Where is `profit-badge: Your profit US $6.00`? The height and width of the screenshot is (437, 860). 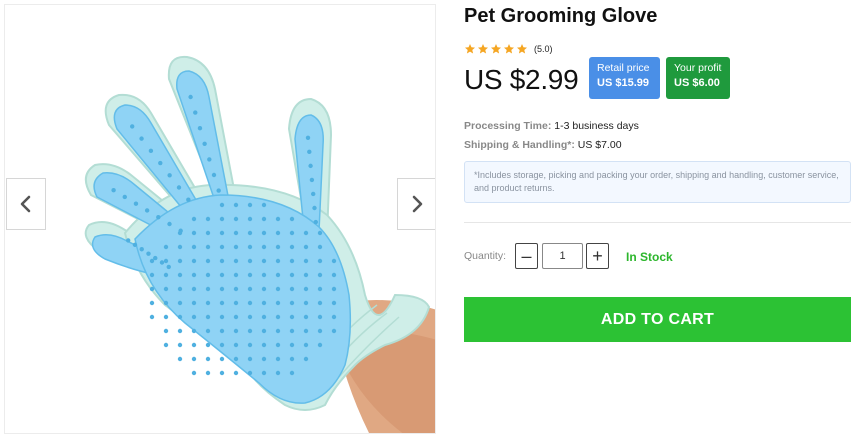 profit-badge: Your profit US $6.00 is located at coordinates (698, 78).